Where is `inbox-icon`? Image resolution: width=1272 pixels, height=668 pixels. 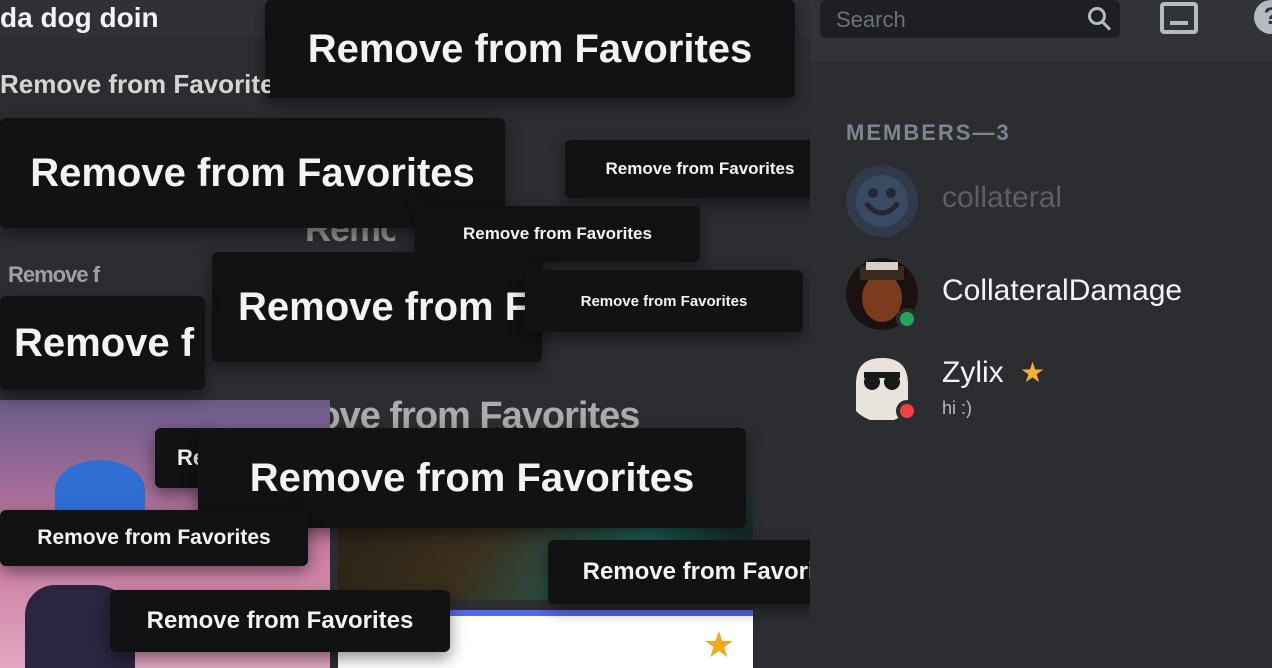 inbox-icon is located at coordinates (1179, 18).